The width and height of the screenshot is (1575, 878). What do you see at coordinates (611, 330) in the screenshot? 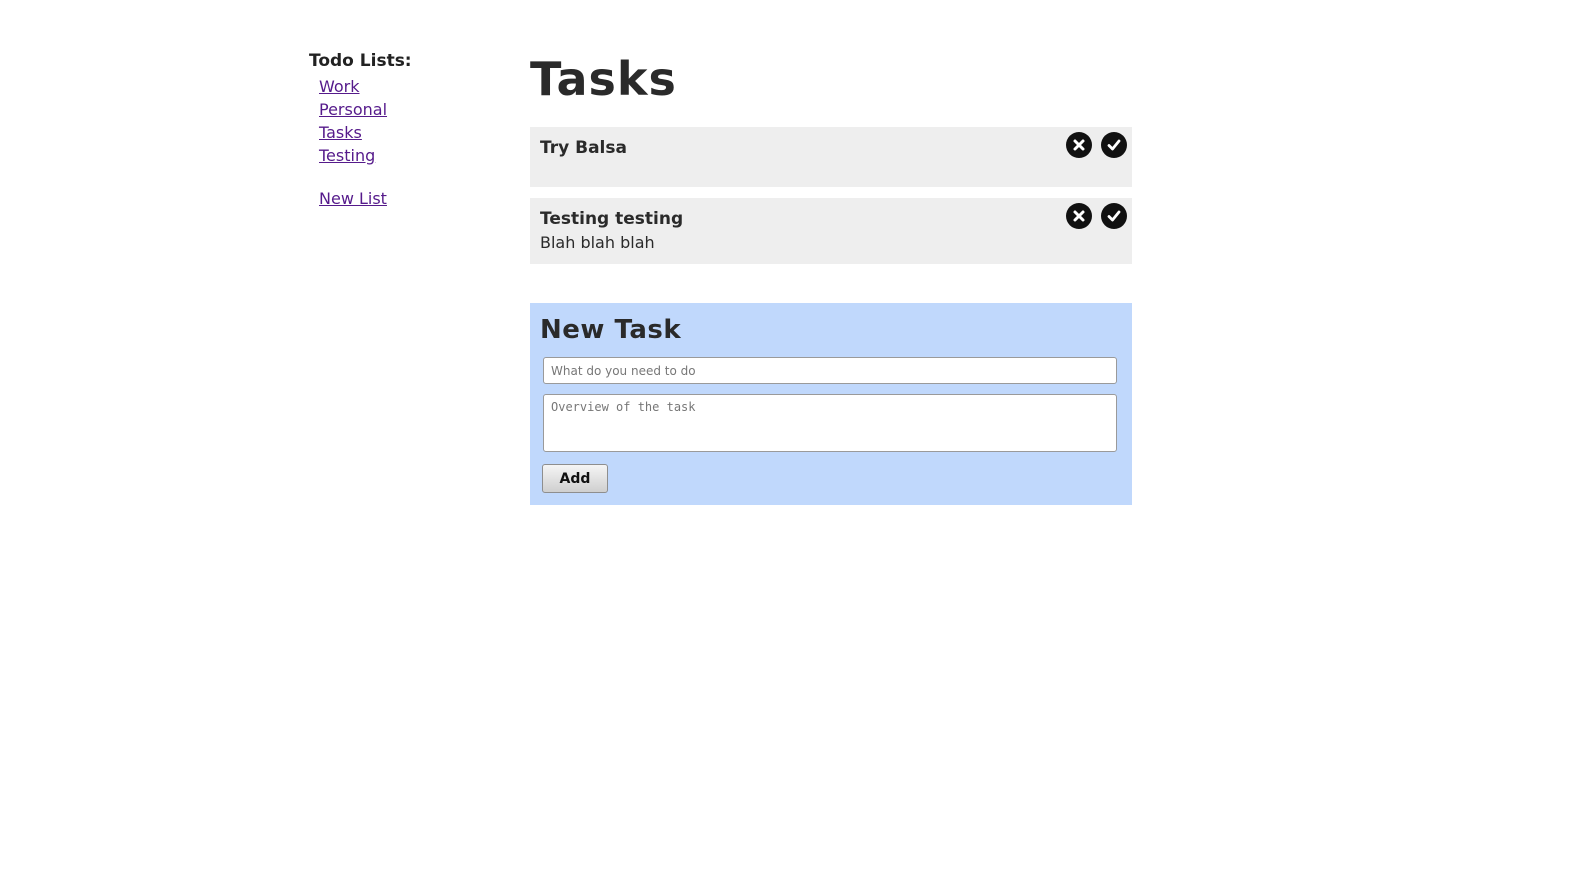
I see `new-task-heading: New Task` at bounding box center [611, 330].